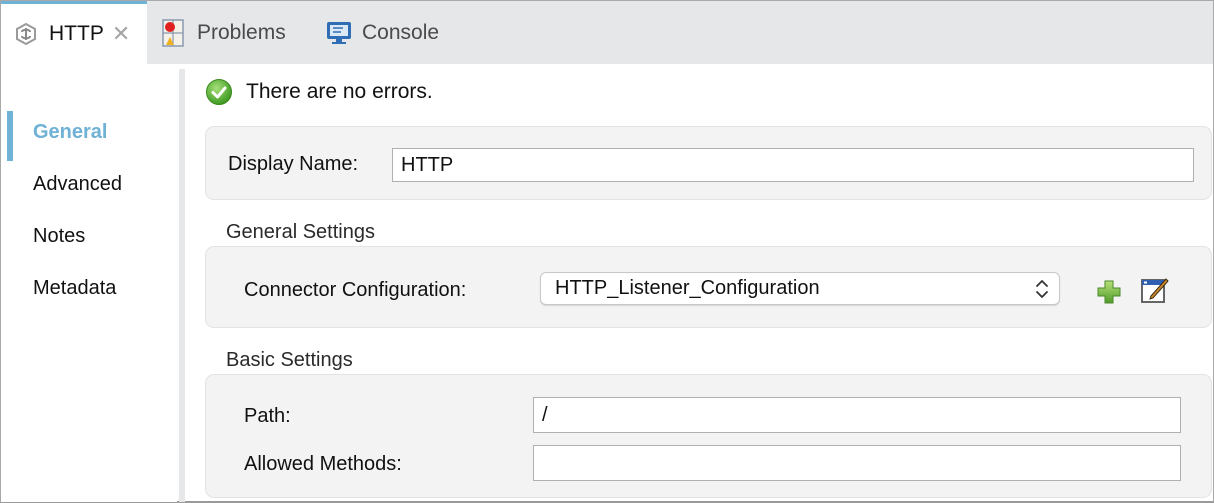 The image size is (1214, 503). Describe the element at coordinates (74, 288) in the screenshot. I see `sidebar-item-metadata: Metadata` at that location.